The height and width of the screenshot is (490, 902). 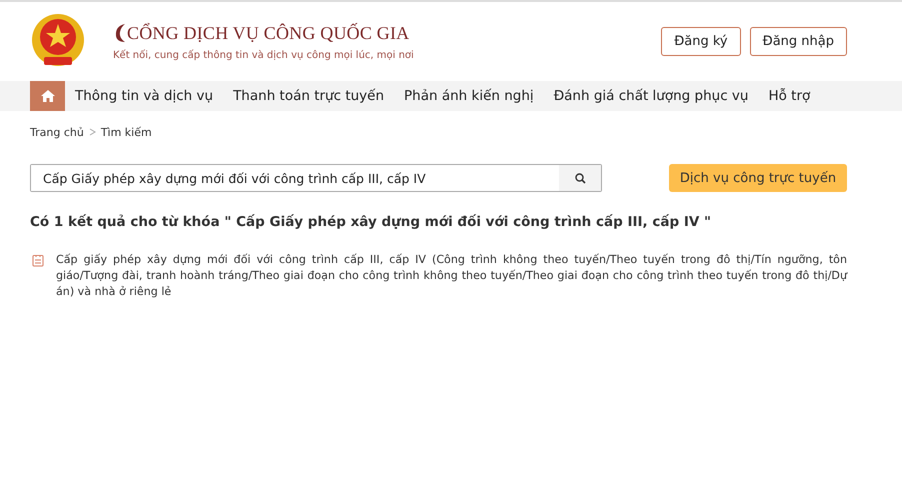 What do you see at coordinates (469, 96) in the screenshot?
I see `nav-item: Phản ánh kiến nghị` at bounding box center [469, 96].